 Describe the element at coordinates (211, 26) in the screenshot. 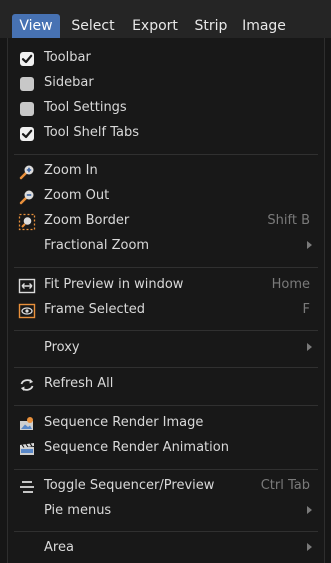

I see `tab-strip: Strip` at that location.